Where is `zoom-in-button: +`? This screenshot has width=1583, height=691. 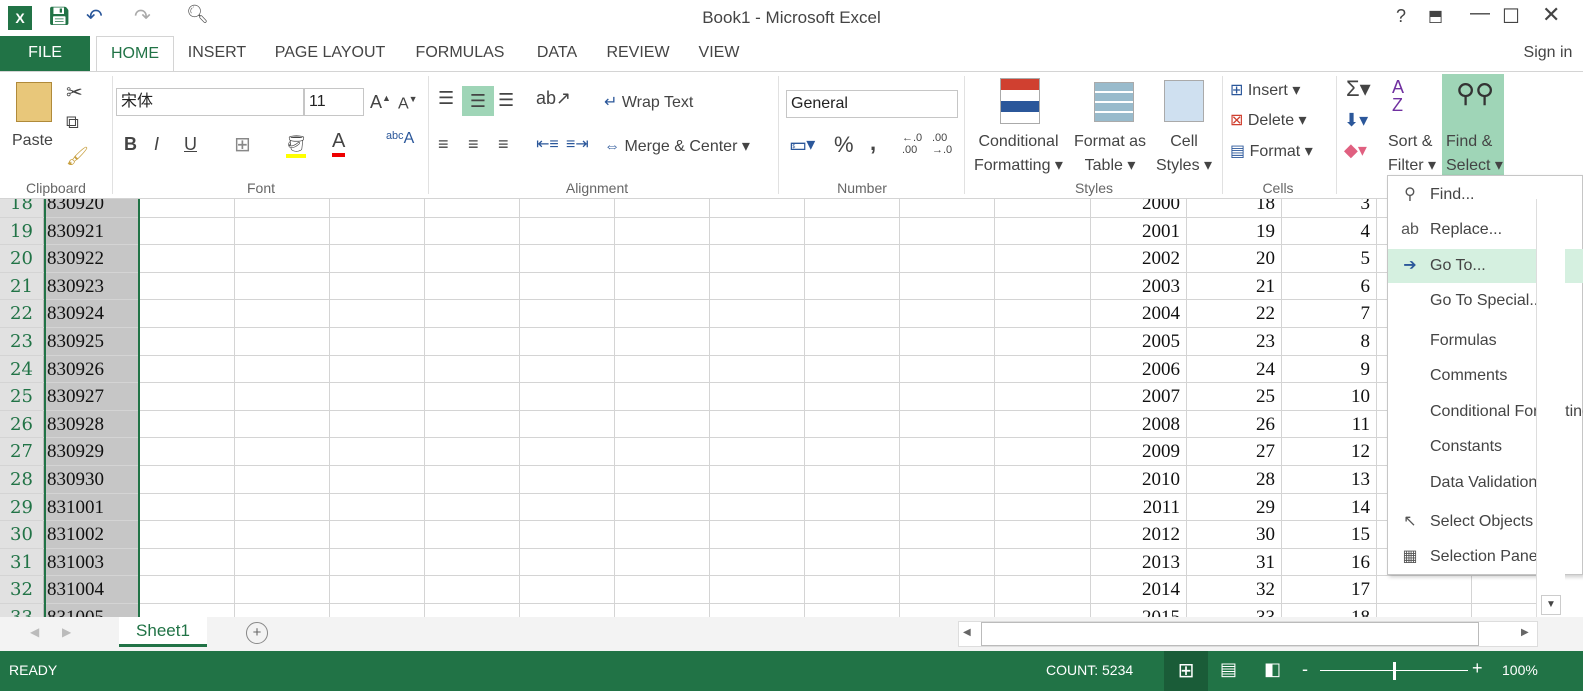
zoom-in-button: + is located at coordinates (1477, 668).